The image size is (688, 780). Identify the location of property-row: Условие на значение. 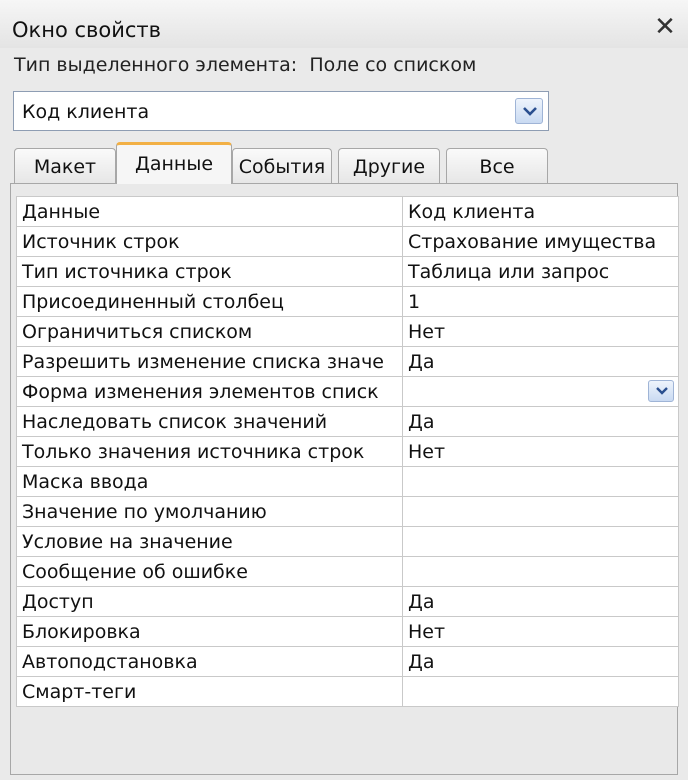
(347, 541).